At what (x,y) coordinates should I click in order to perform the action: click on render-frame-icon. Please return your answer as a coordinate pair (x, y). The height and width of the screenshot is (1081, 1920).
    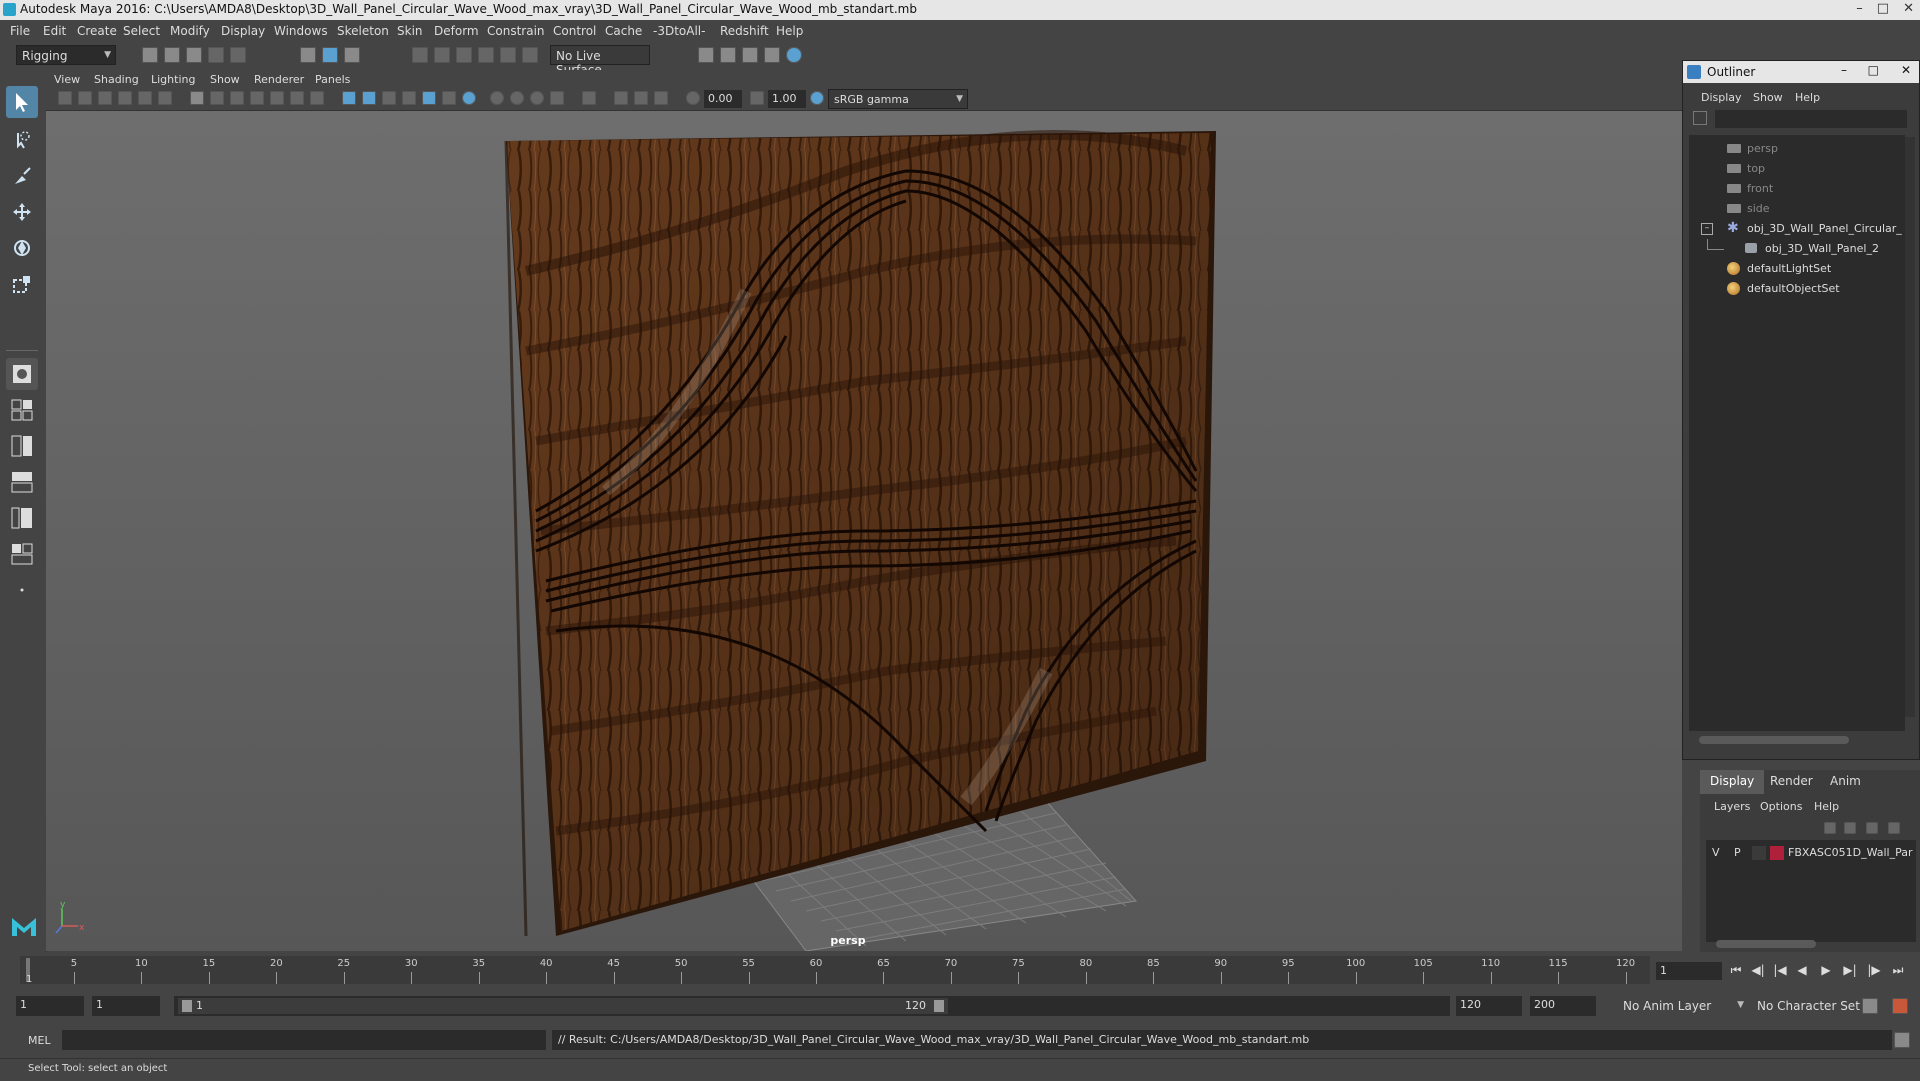
    Looking at the image, I should click on (706, 55).